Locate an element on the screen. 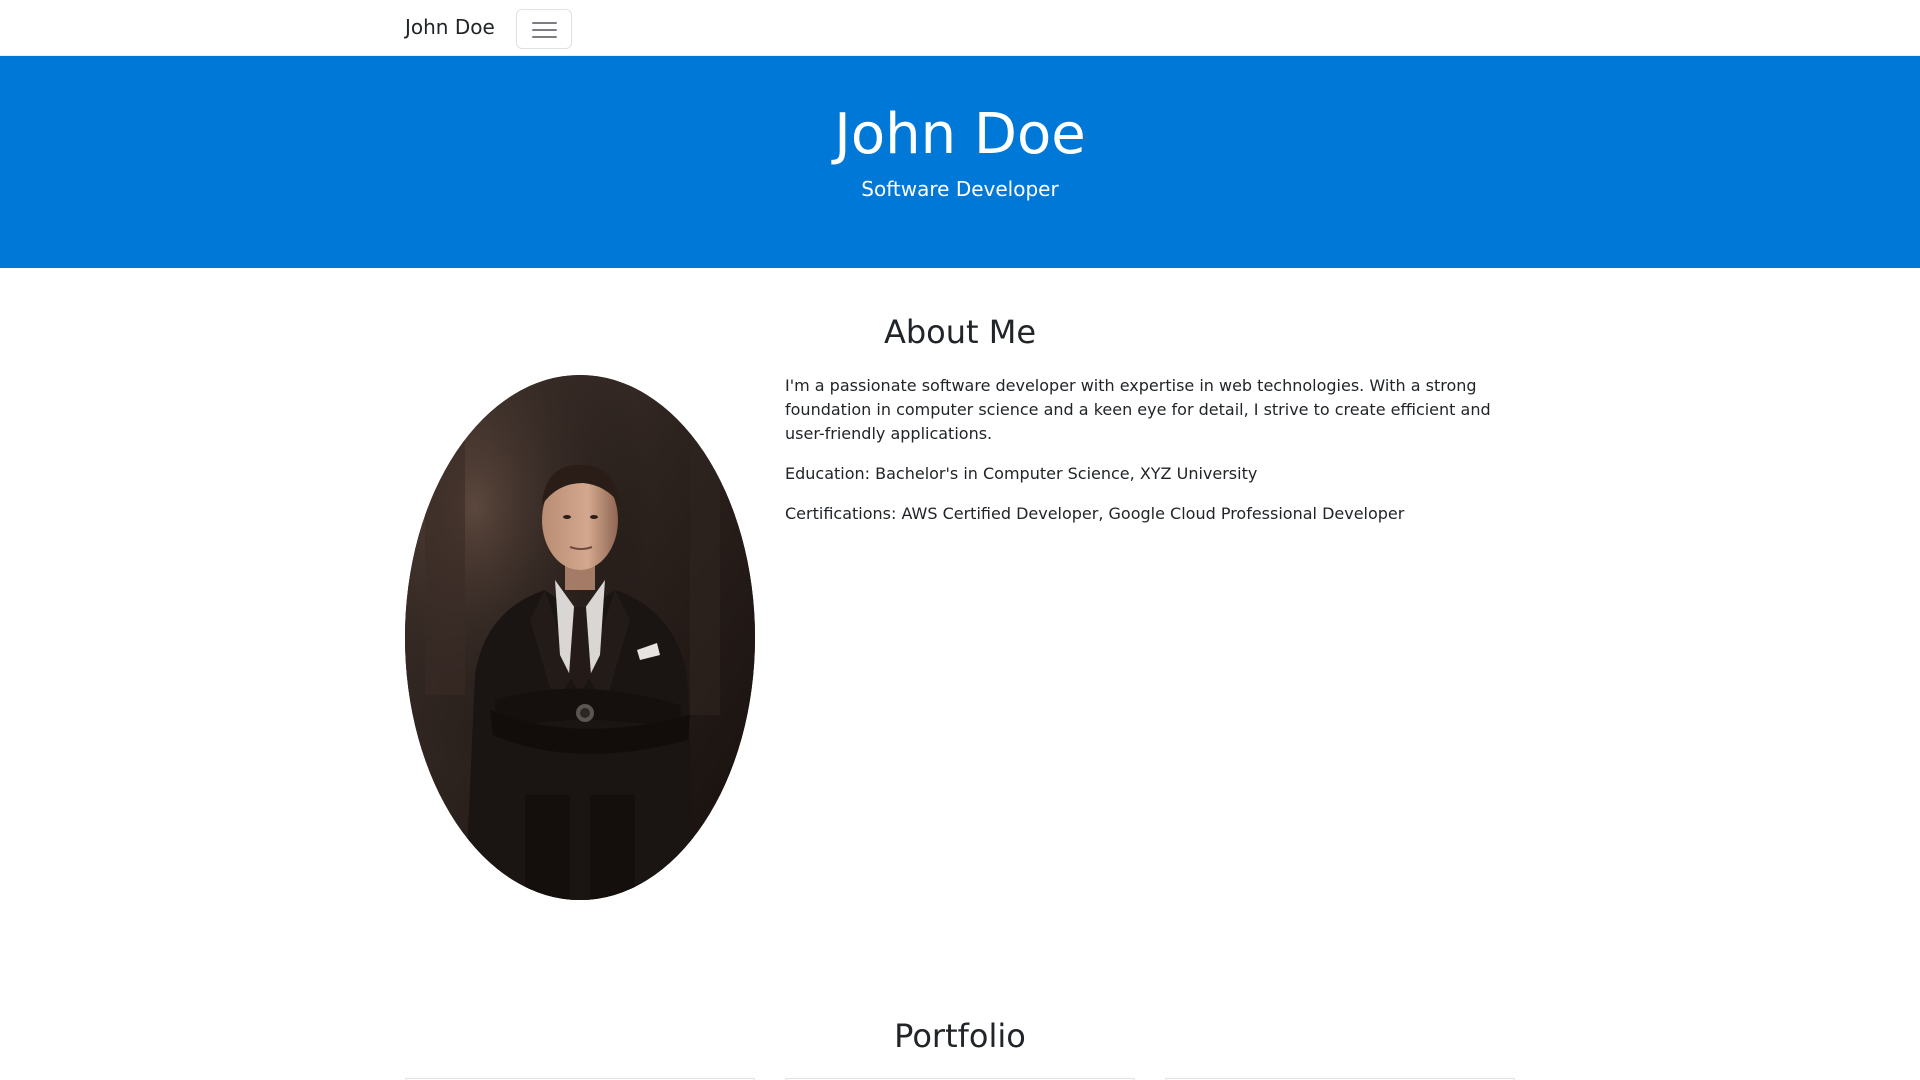  portrait-image is located at coordinates (580, 637).